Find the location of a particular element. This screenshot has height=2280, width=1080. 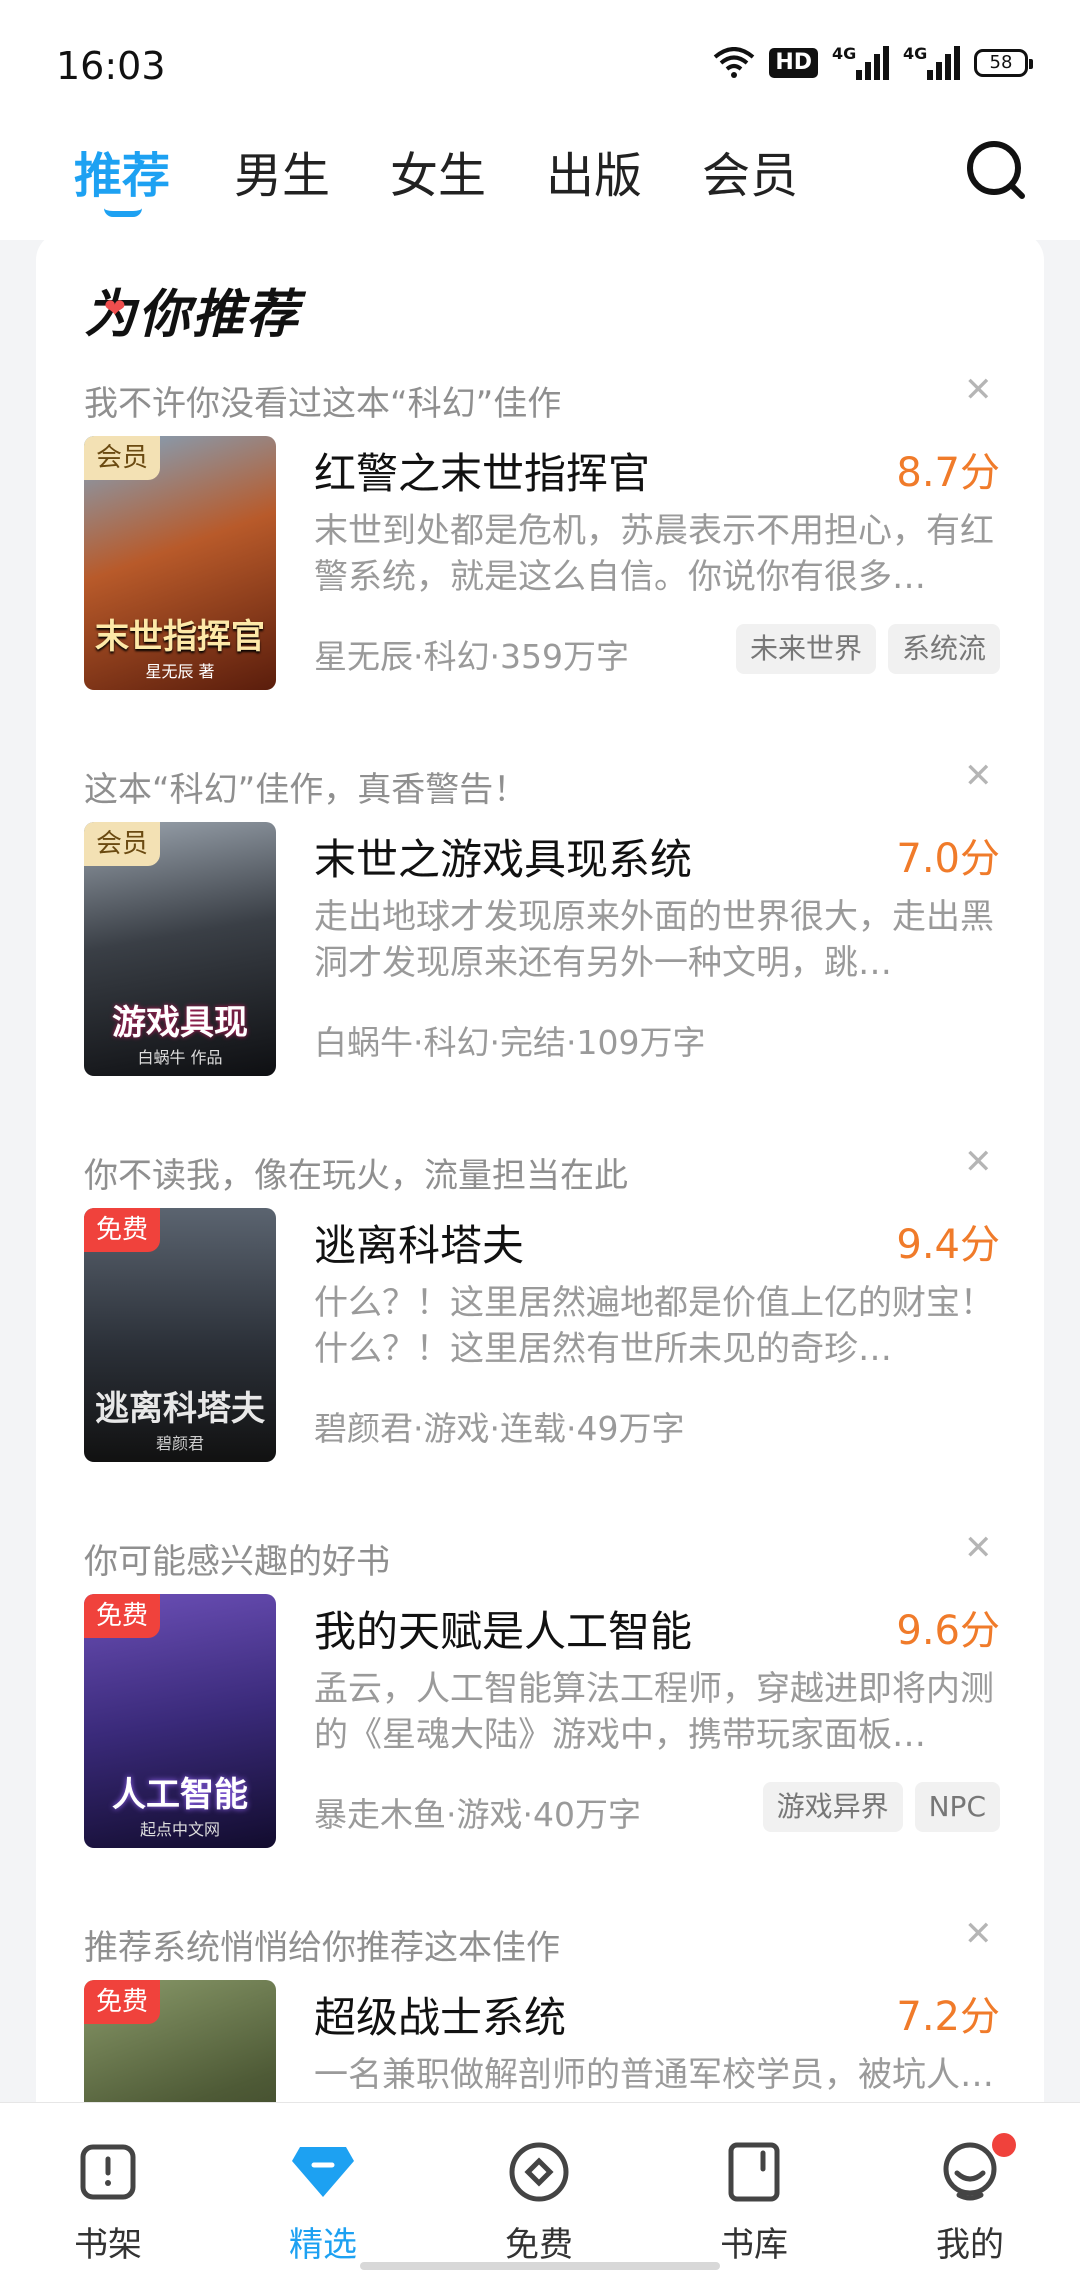

book-tag: 未来世界 is located at coordinates (805, 649).